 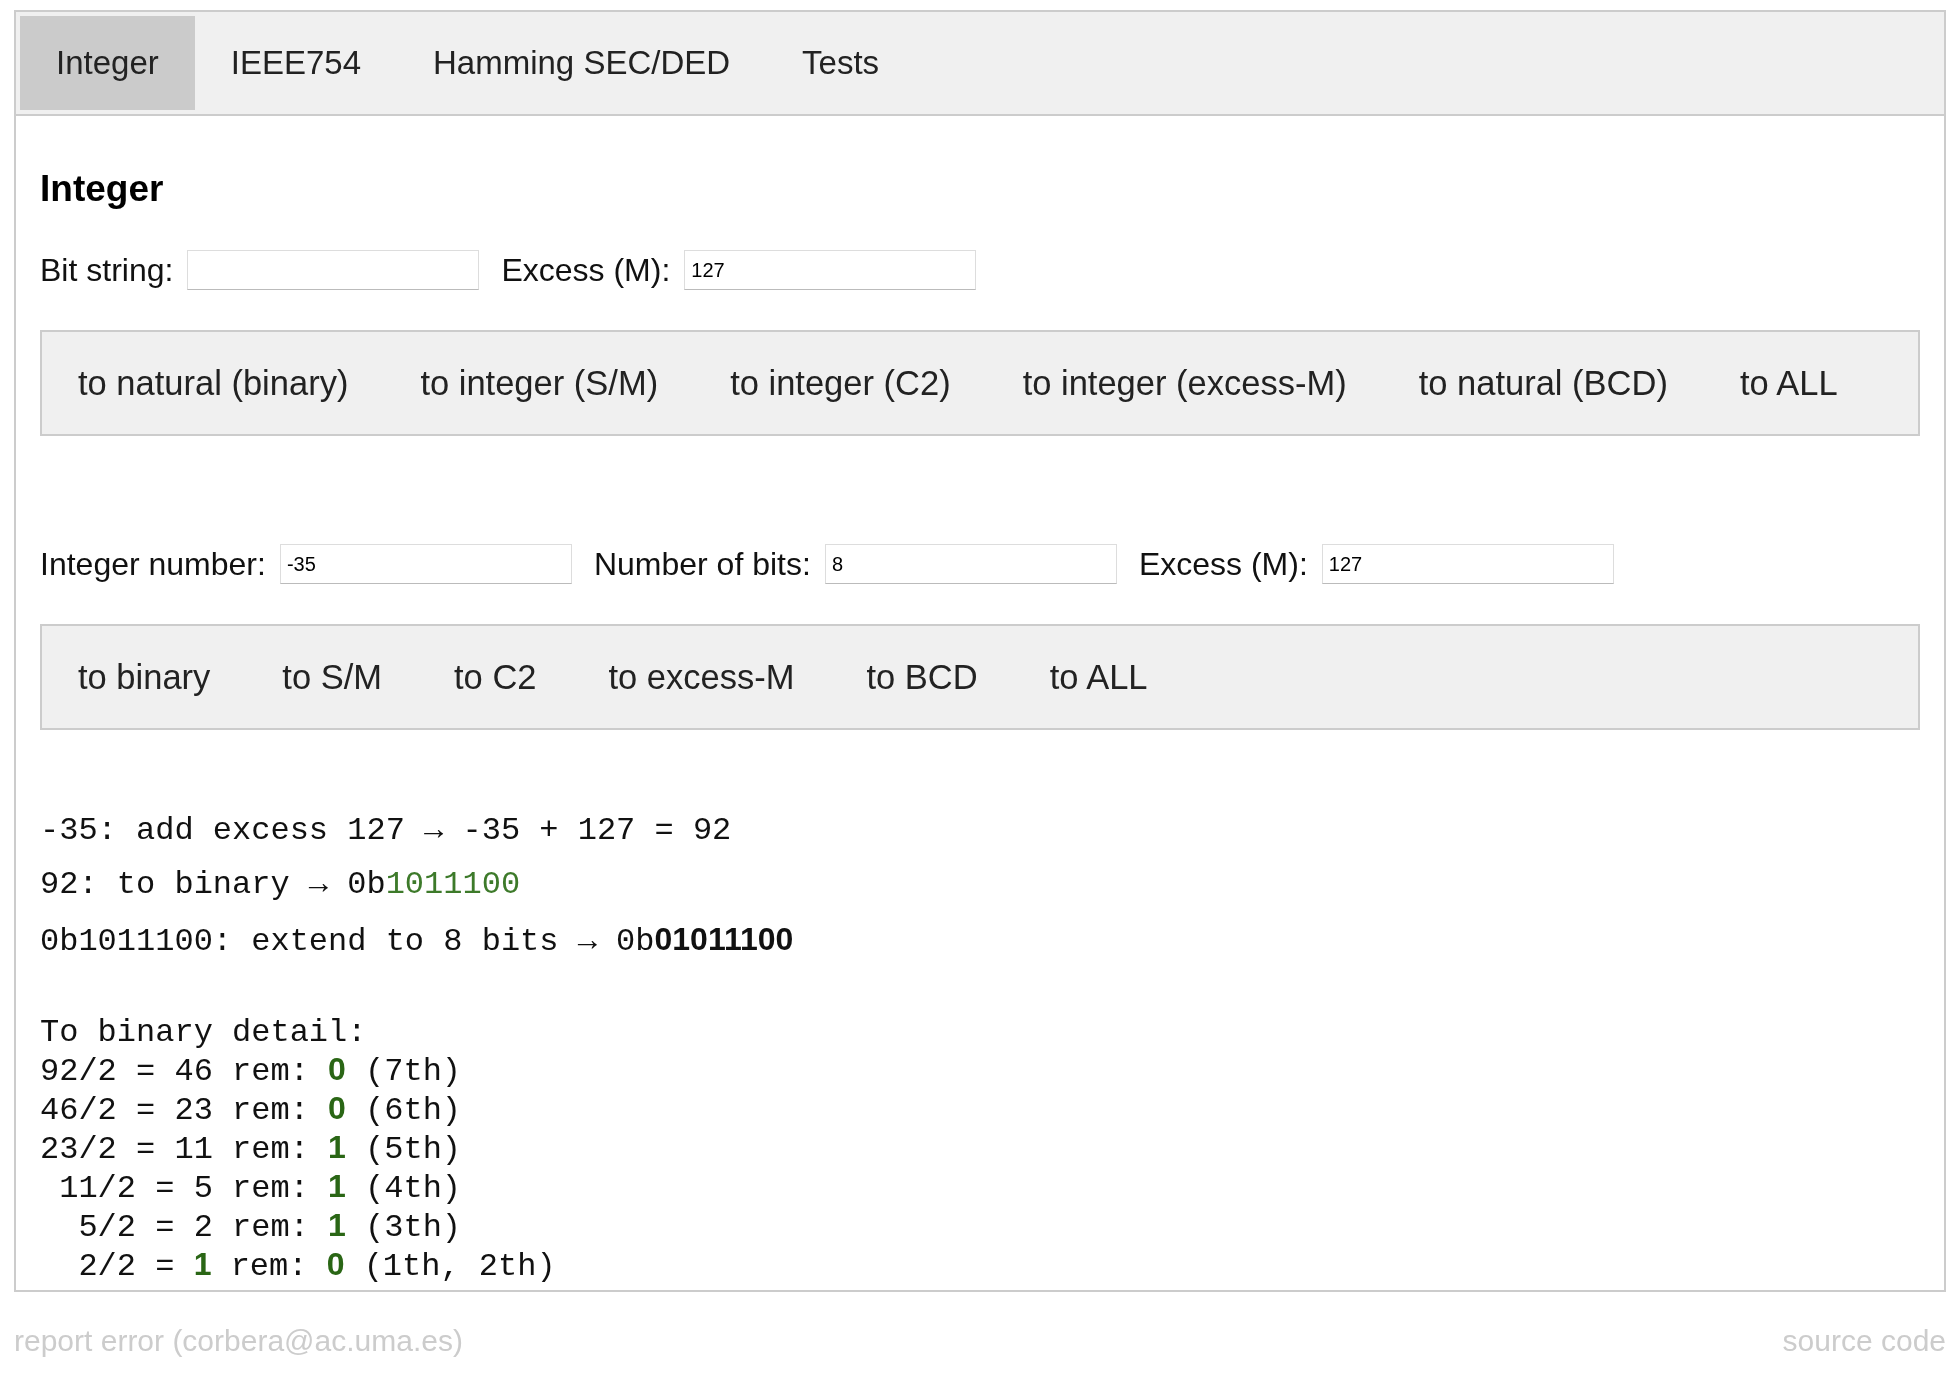 I want to click on tab: IEEE754, so click(x=295, y=63).